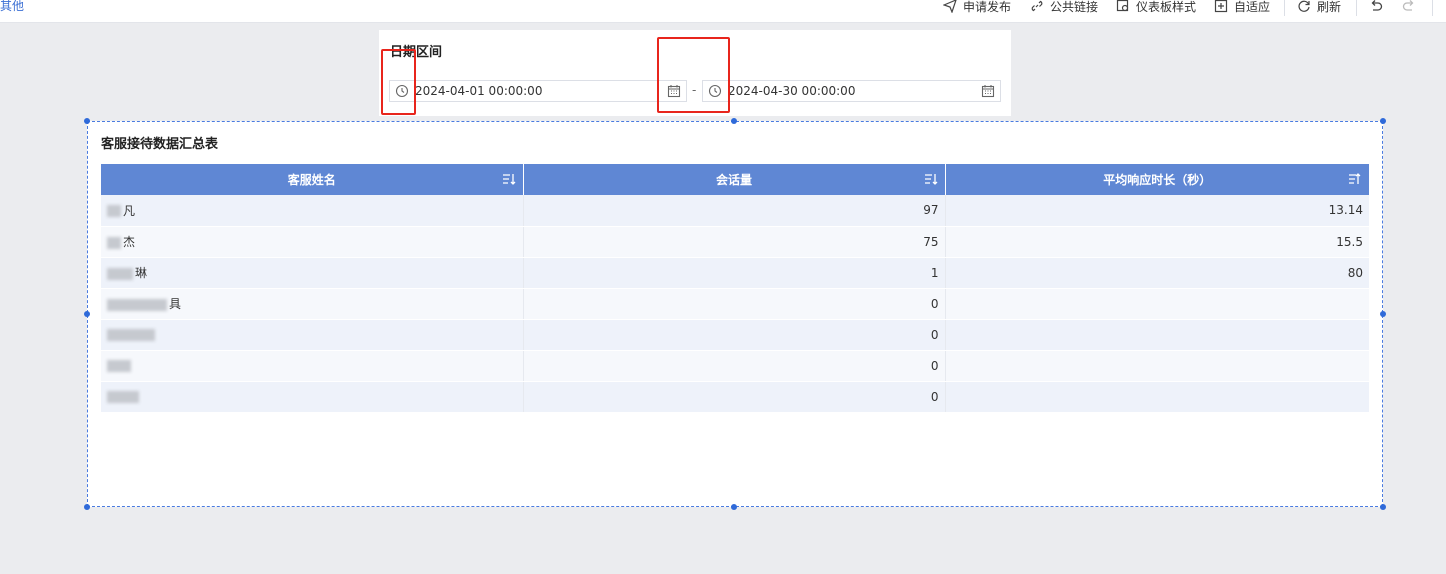 The image size is (1446, 574). Describe the element at coordinates (988, 91) in the screenshot. I see `calendar-icon` at that location.